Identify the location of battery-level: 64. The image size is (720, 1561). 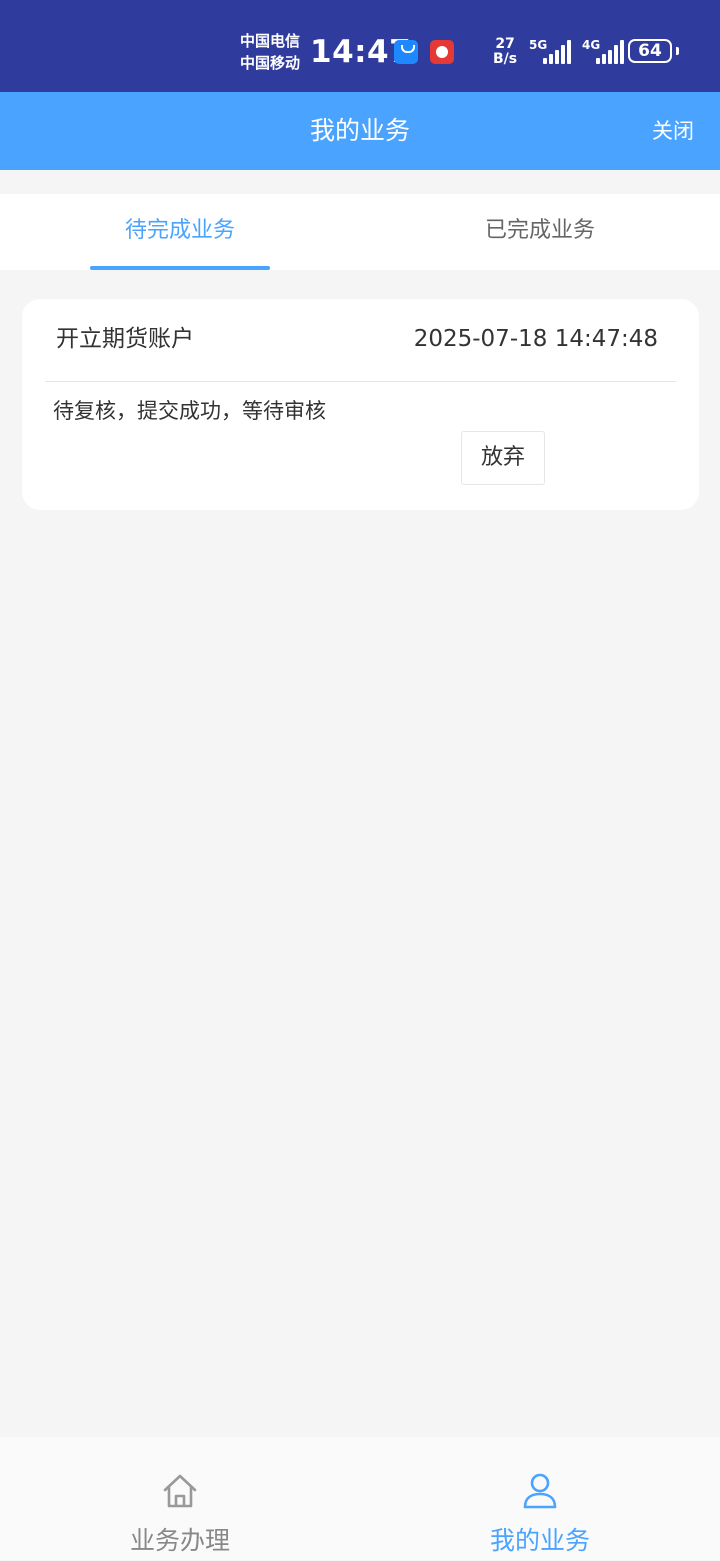
(650, 51).